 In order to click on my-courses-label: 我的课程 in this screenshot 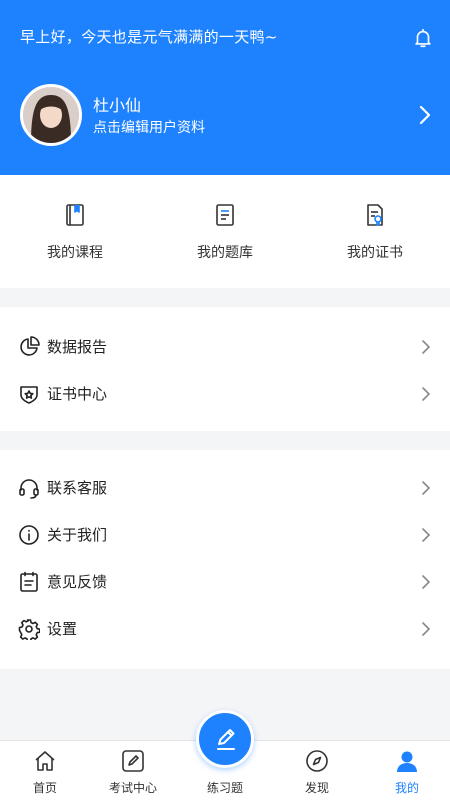, I will do `click(75, 253)`.